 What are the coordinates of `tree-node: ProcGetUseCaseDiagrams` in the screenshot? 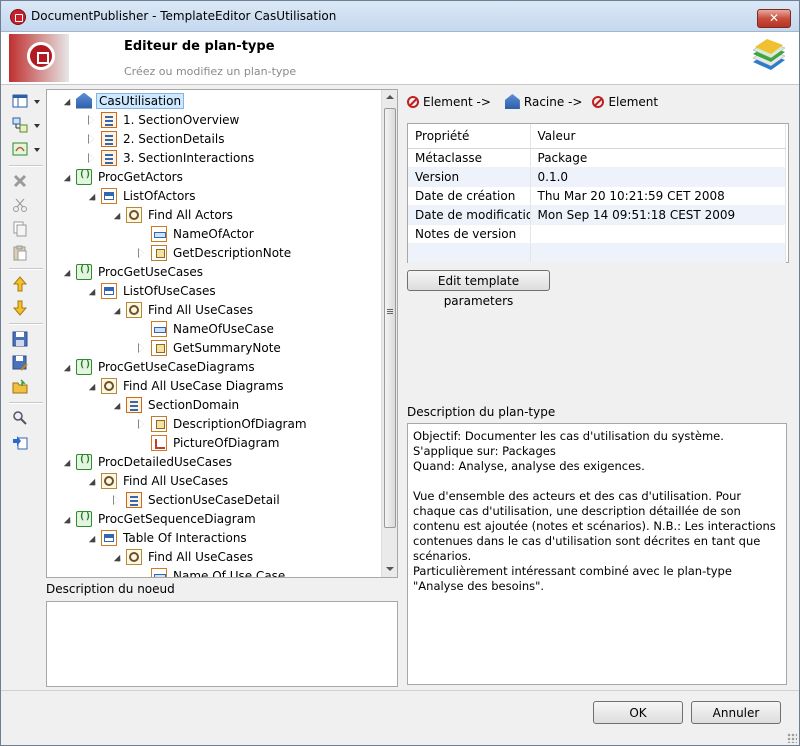 It's located at (158, 366).